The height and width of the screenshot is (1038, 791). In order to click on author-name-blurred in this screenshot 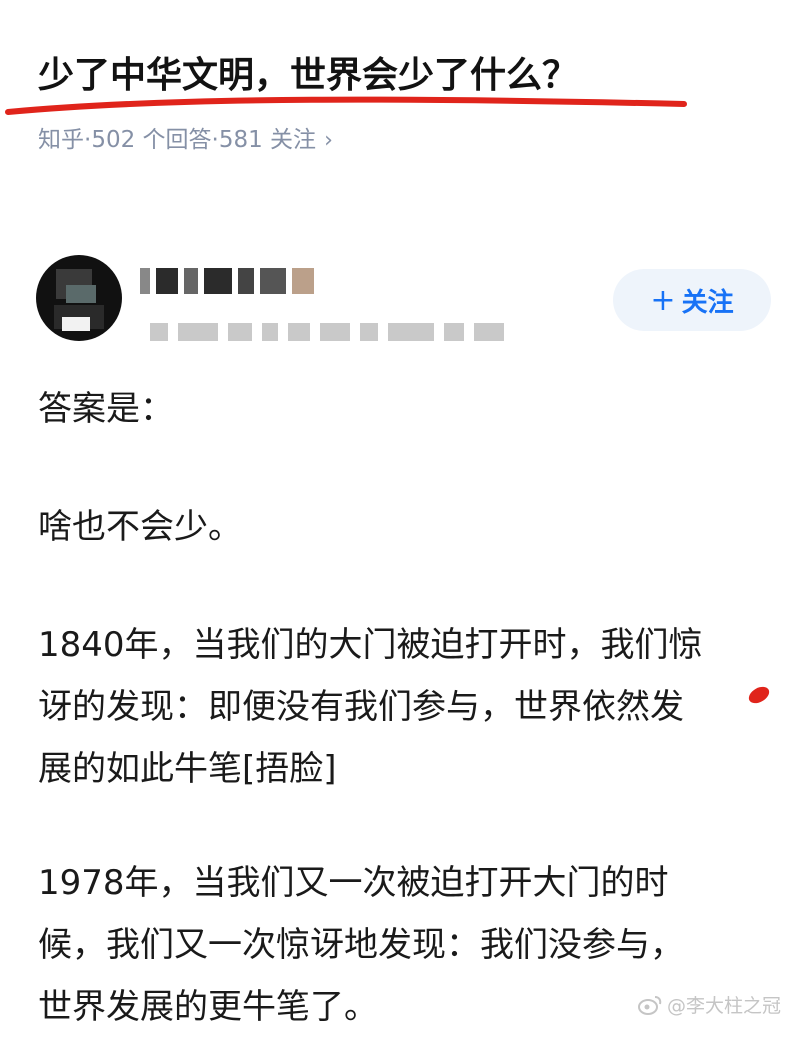, I will do `click(227, 281)`.